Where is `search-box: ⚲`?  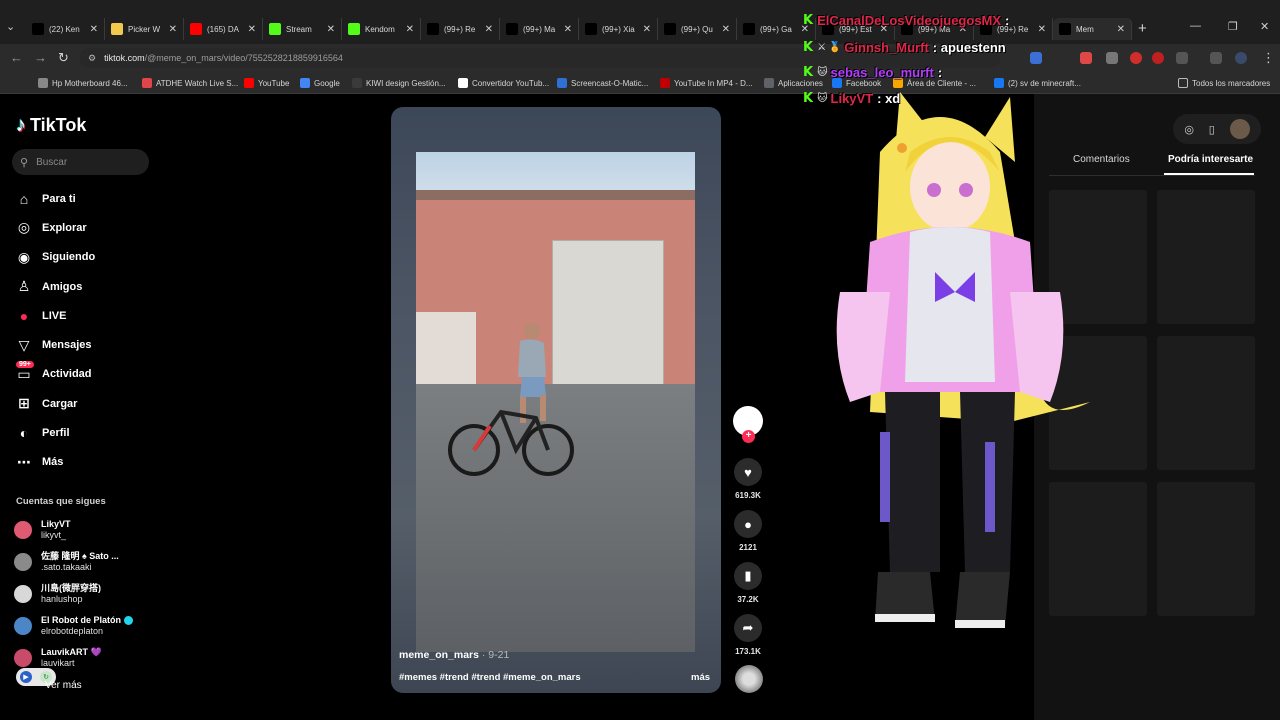
search-box: ⚲ is located at coordinates (80, 162).